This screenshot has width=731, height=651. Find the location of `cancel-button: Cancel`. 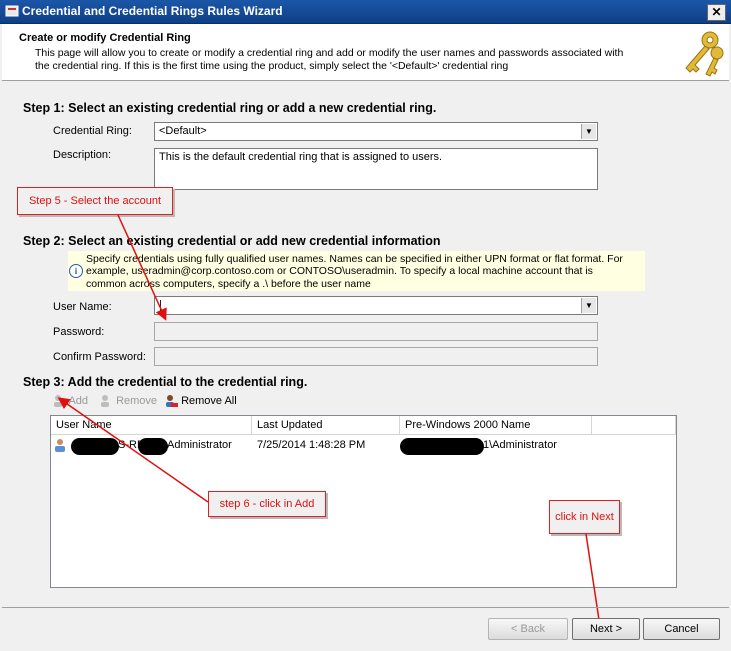

cancel-button: Cancel is located at coordinates (681, 629).